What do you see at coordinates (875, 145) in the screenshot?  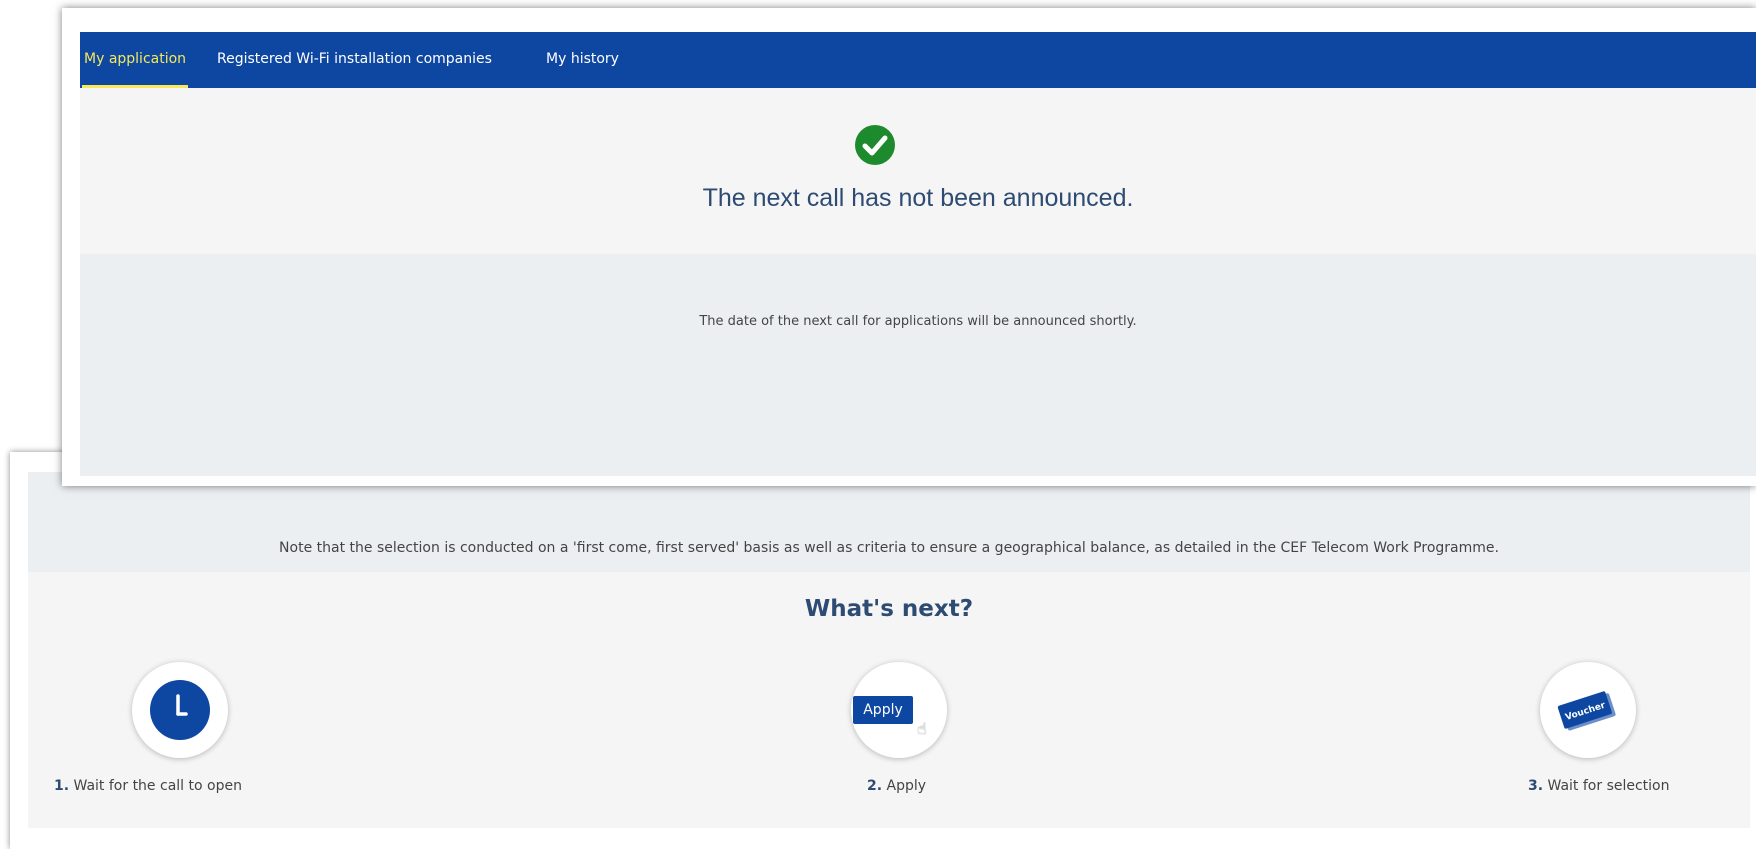 I see `check-circle-icon` at bounding box center [875, 145].